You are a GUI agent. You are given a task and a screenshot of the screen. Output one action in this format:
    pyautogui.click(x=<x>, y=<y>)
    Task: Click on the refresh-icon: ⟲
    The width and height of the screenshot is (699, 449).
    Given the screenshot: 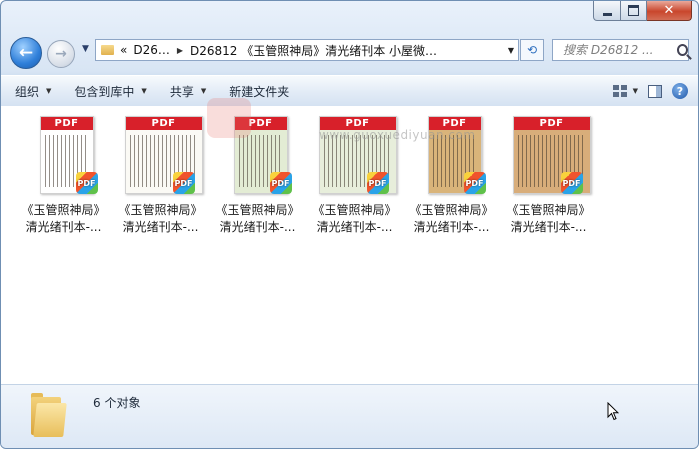 What is the action you would take?
    pyautogui.click(x=532, y=50)
    